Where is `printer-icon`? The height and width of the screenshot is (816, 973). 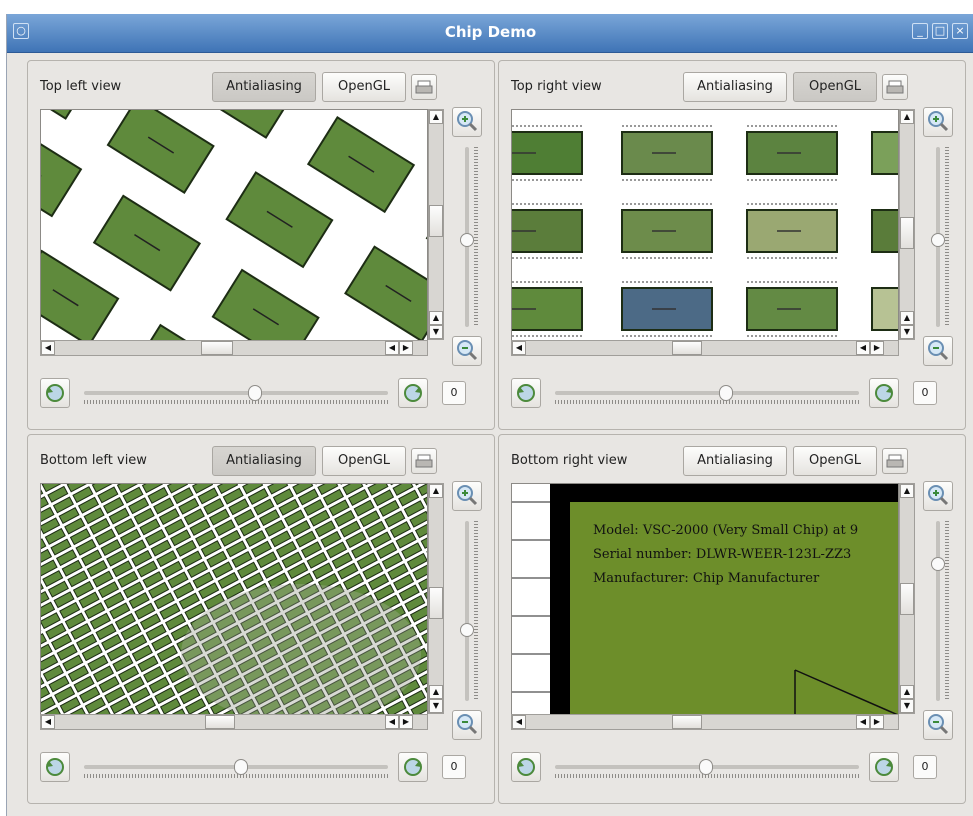 printer-icon is located at coordinates (424, 87).